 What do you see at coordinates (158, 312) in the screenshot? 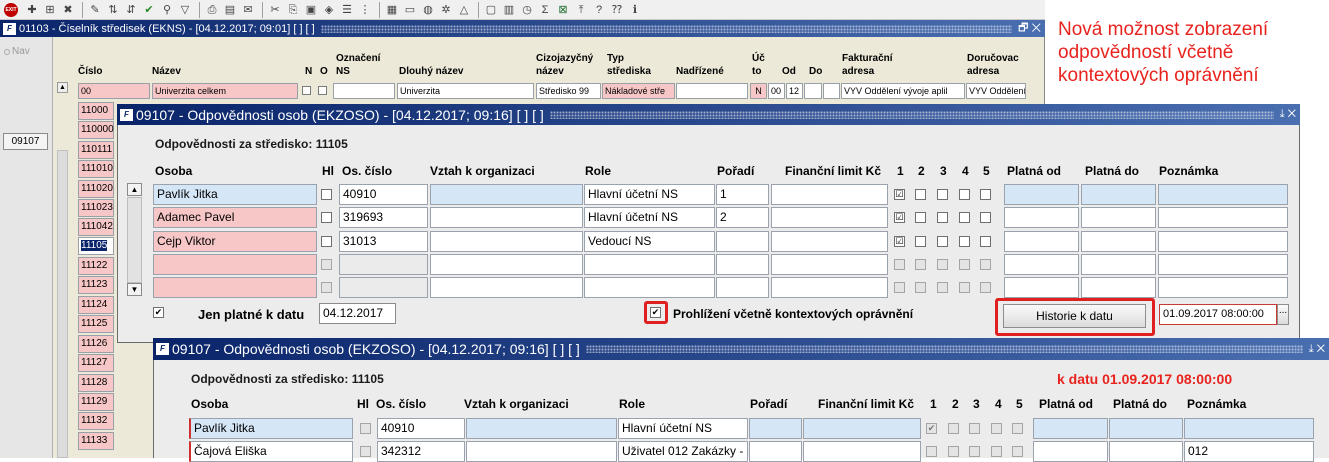
I see `only-valid-checkbox: ✔` at bounding box center [158, 312].